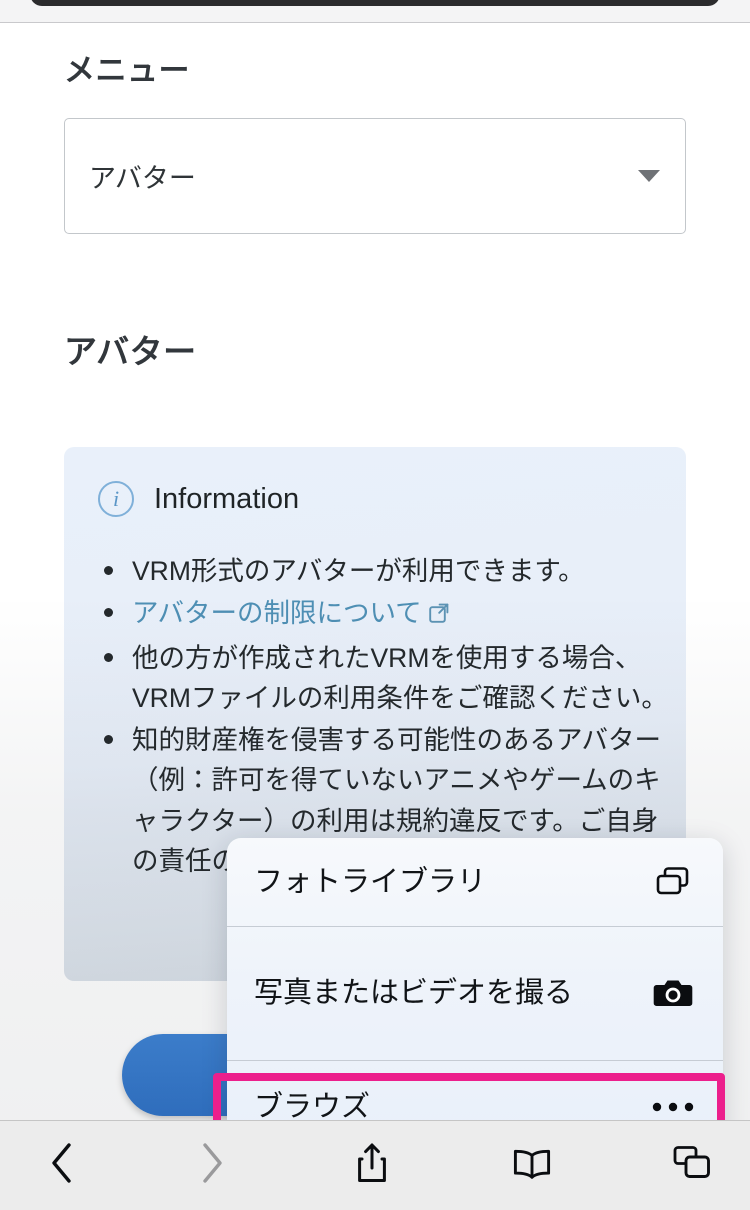 This screenshot has width=750, height=1210. I want to click on browser-top-chrome, so click(375, 11).